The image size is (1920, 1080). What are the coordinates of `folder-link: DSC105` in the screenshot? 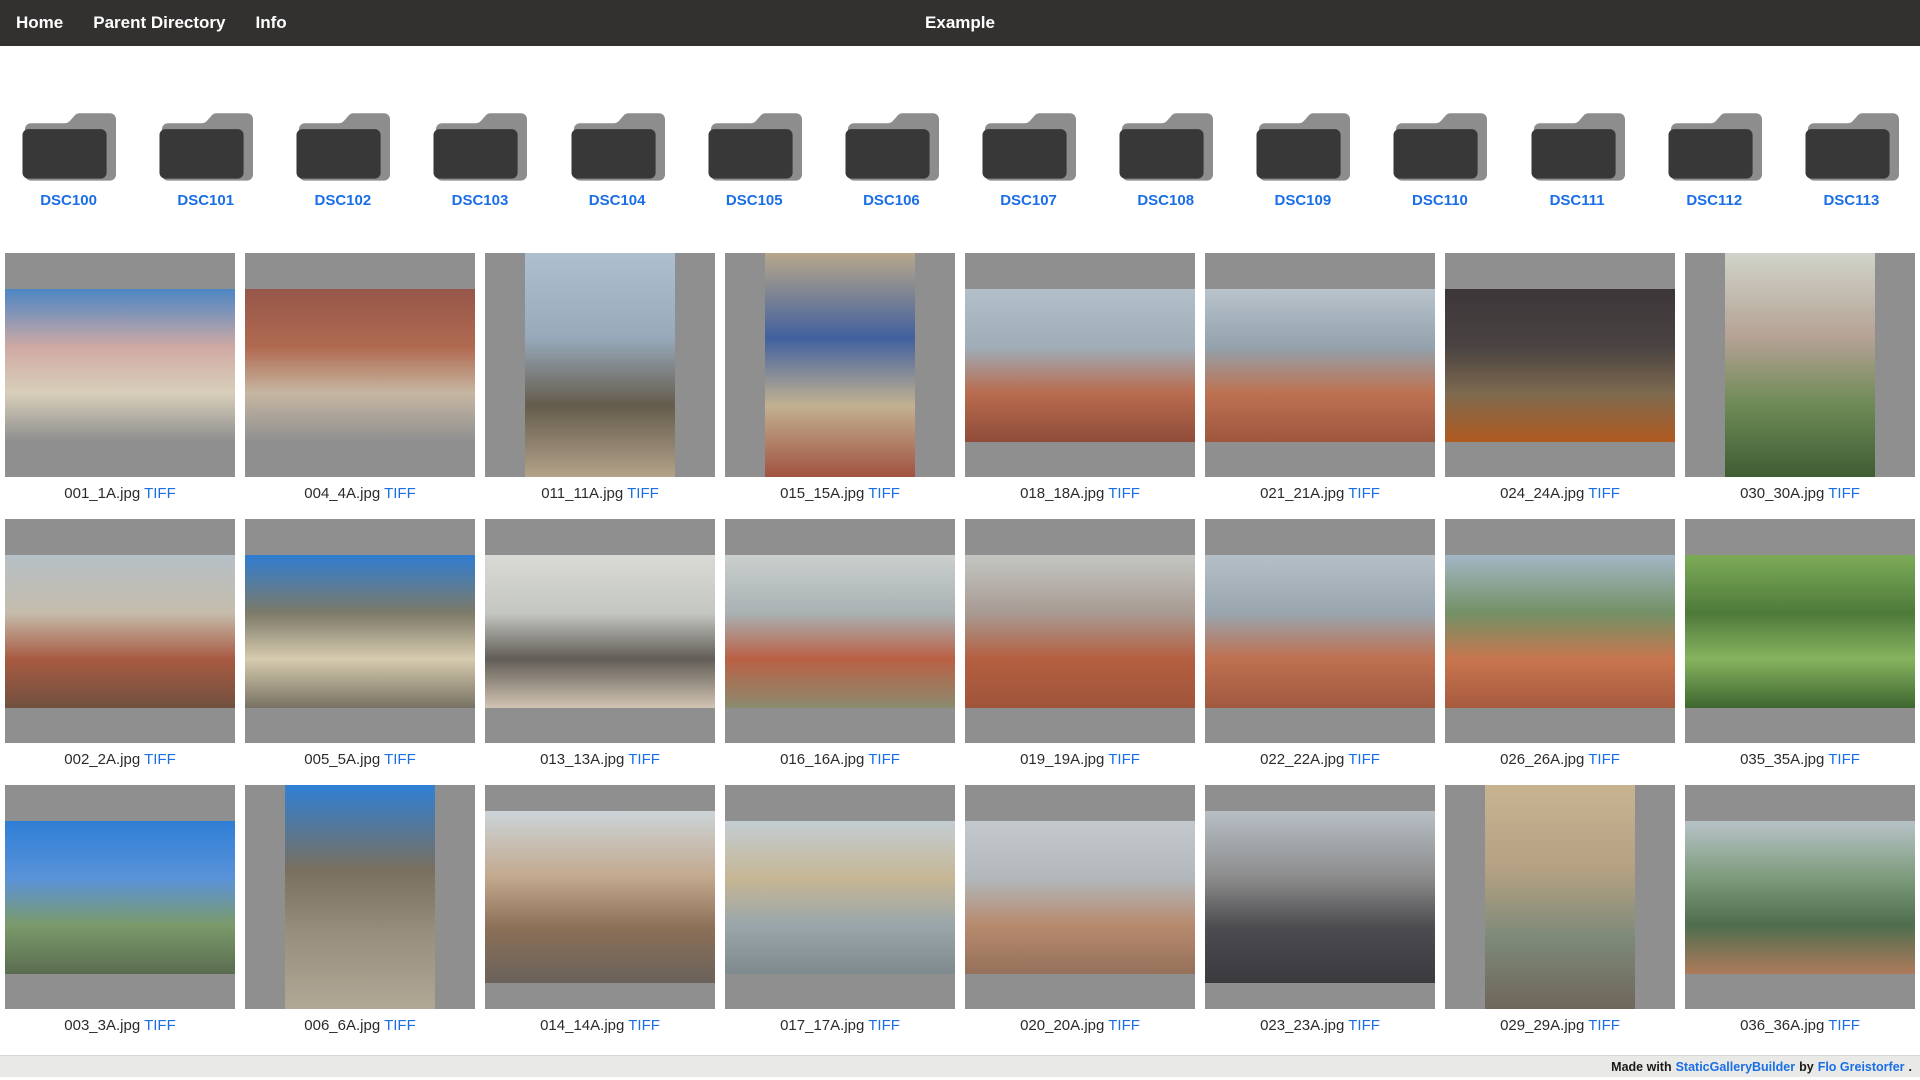 It's located at (754, 155).